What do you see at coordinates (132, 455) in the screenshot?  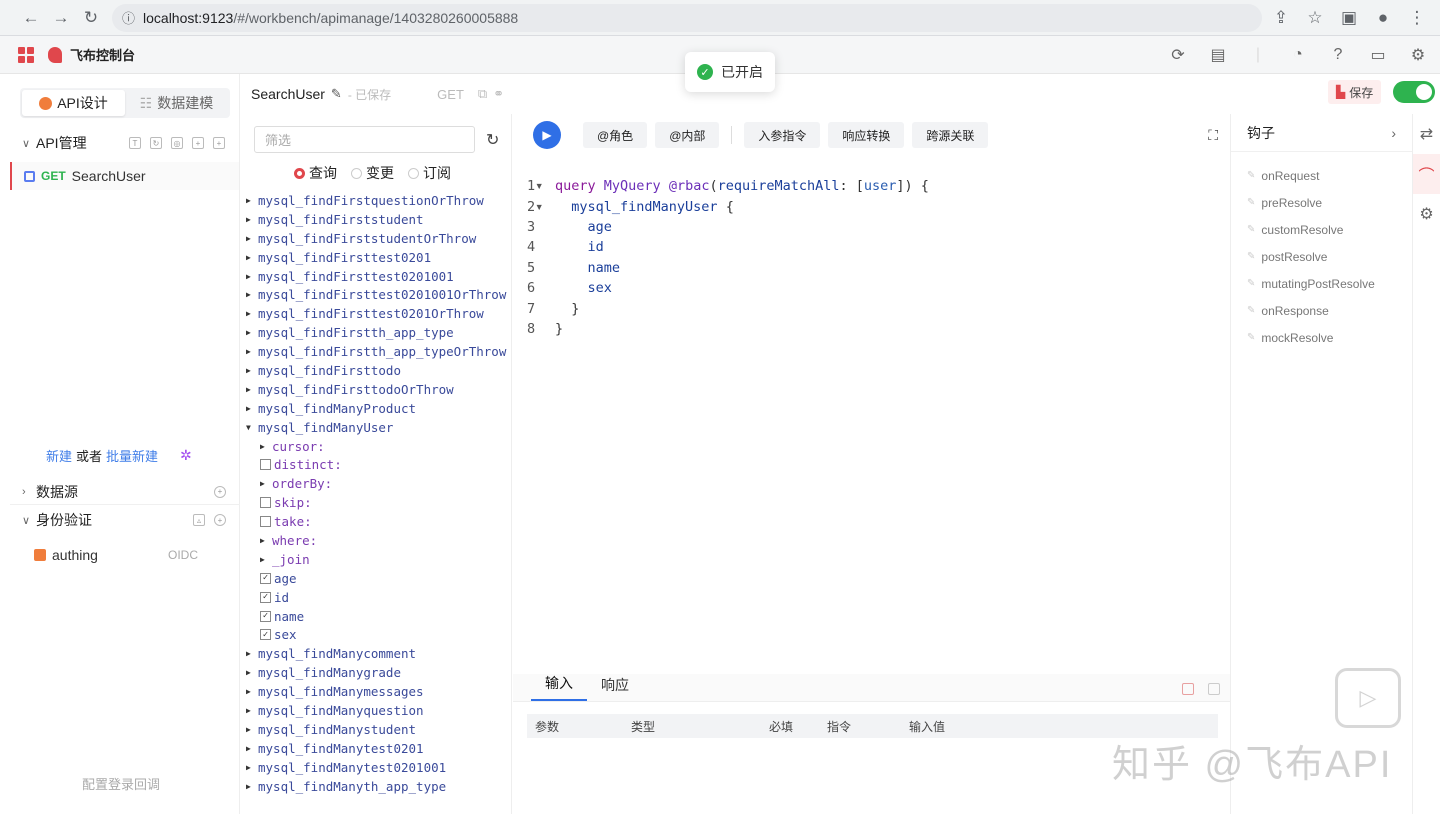 I see `batch-new-link: 批量新建` at bounding box center [132, 455].